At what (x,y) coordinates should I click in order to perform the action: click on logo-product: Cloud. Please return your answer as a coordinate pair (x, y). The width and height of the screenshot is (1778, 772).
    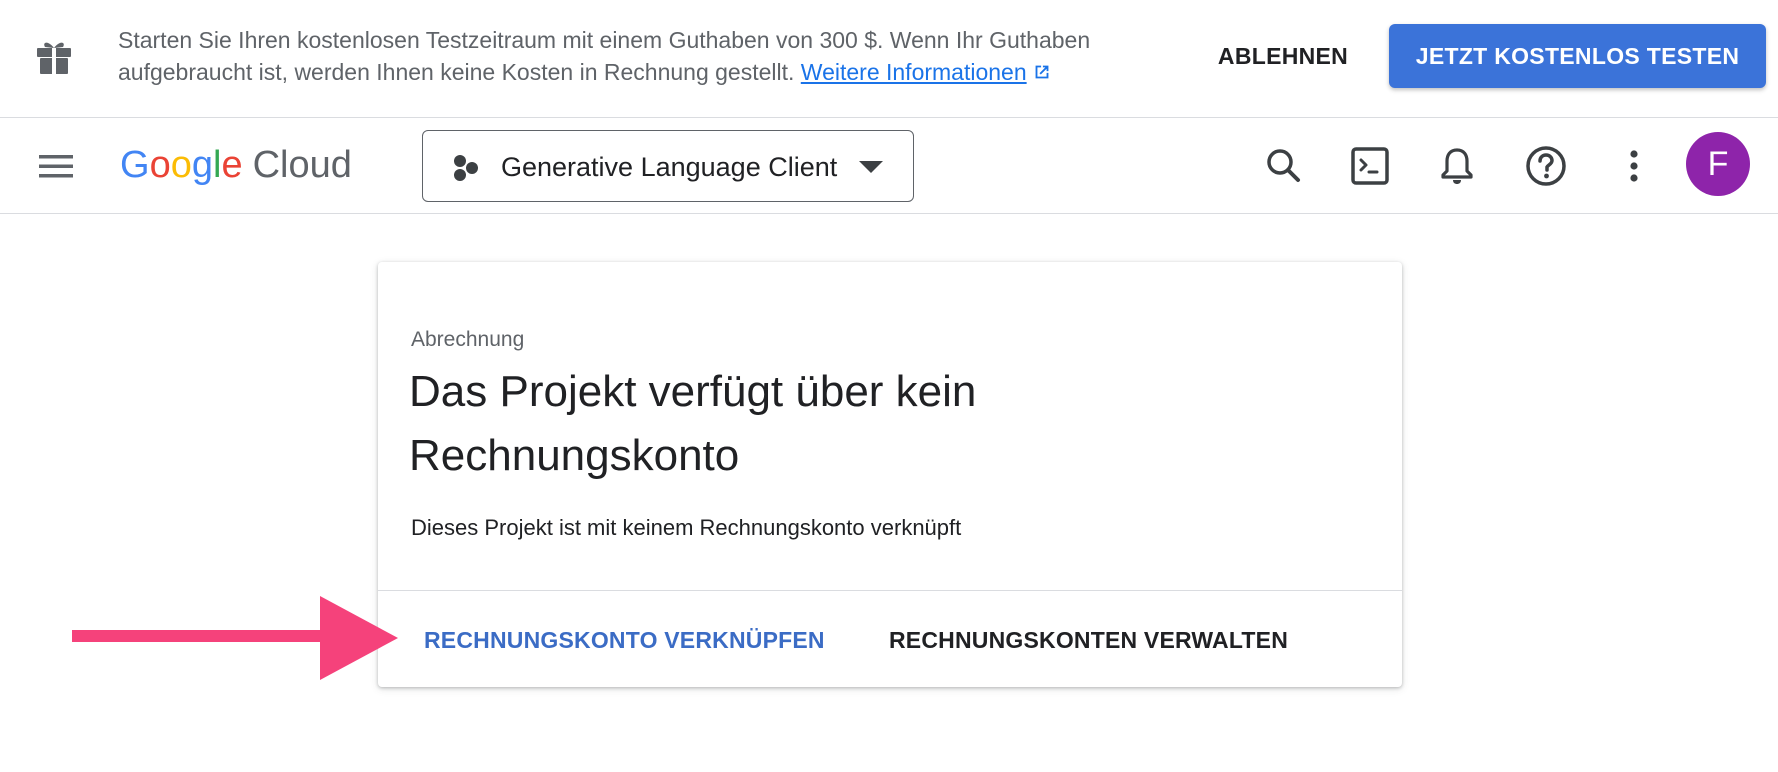
    Looking at the image, I should click on (302, 165).